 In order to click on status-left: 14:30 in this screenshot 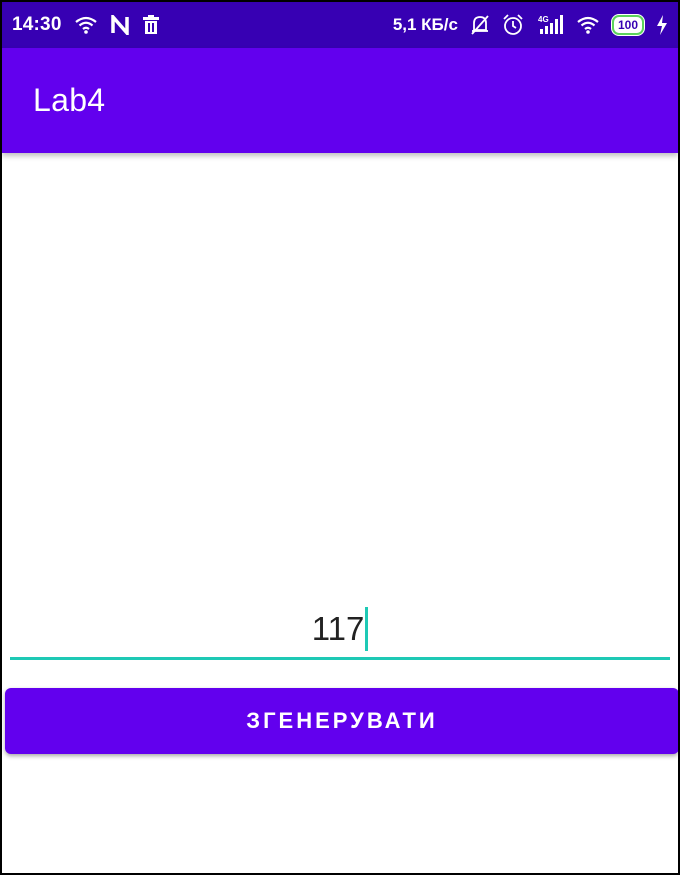, I will do `click(86, 25)`.